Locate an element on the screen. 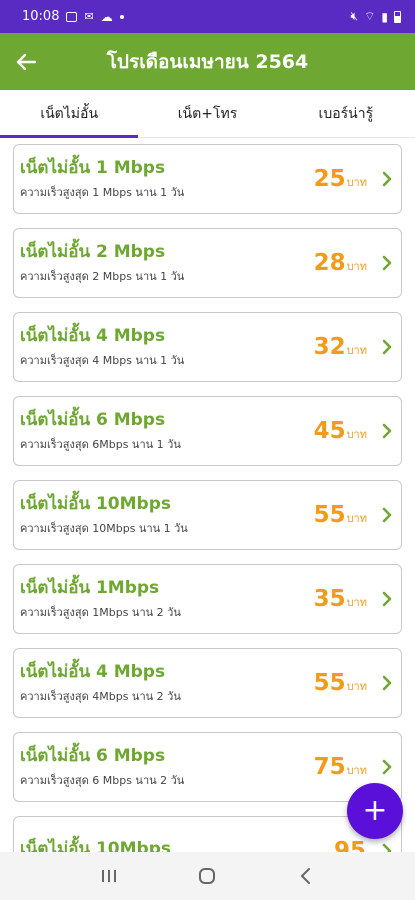 This screenshot has width=415, height=900. plus-icon: + is located at coordinates (375, 810).